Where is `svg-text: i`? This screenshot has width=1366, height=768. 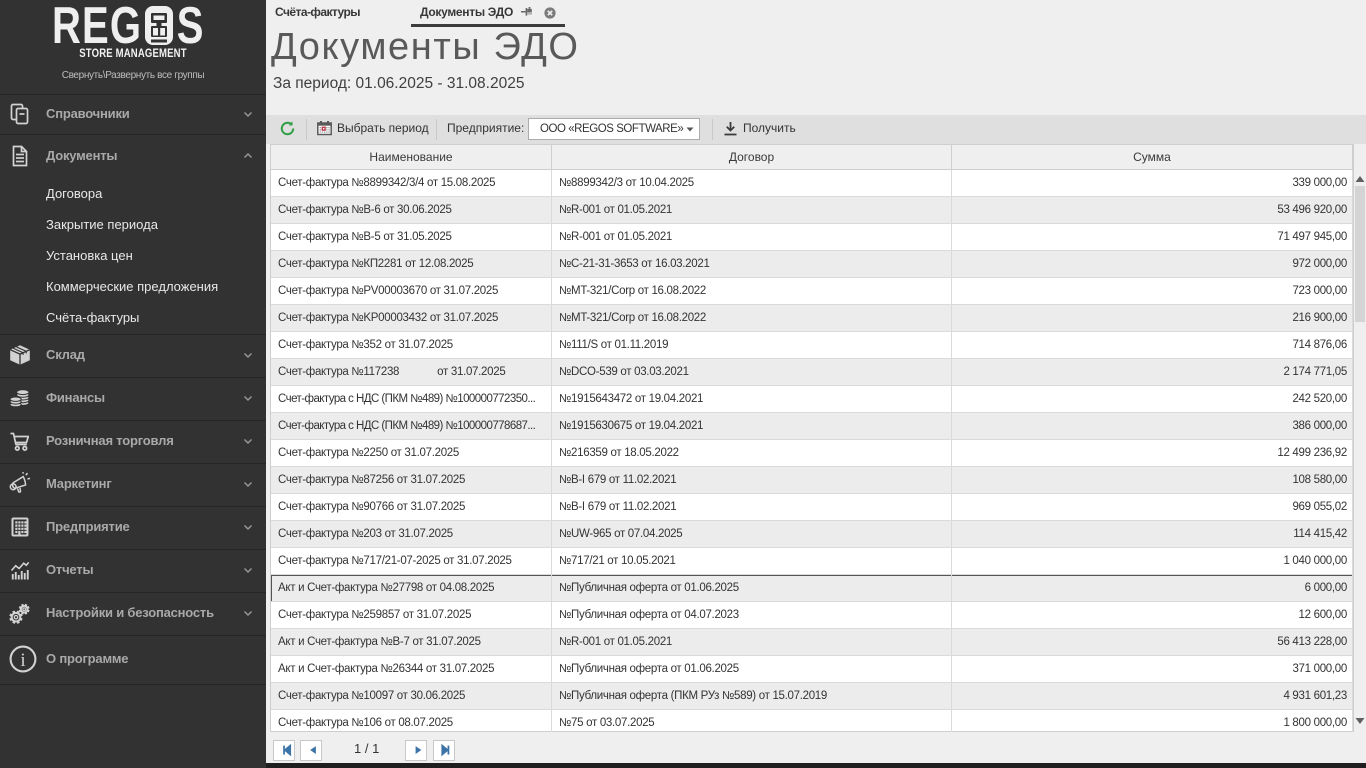
svg-text: i is located at coordinates (22, 660).